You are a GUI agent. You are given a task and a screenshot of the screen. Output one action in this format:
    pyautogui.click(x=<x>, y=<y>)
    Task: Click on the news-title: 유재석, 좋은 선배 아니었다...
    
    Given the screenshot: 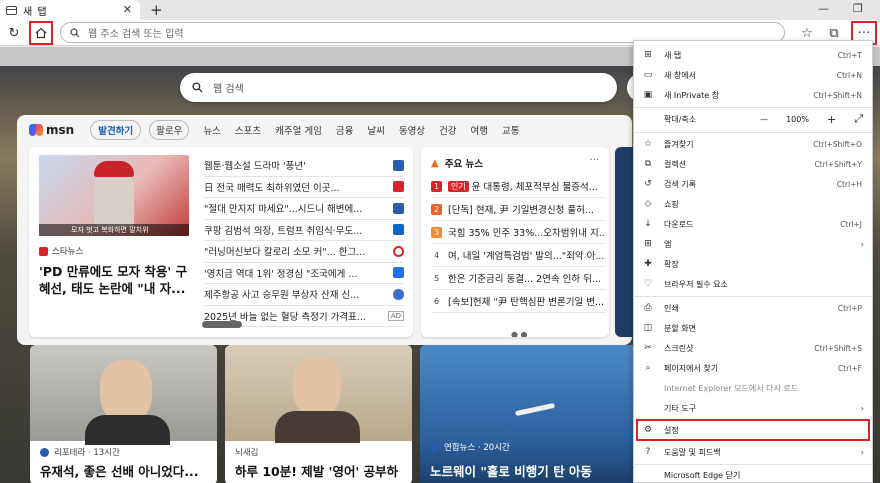 What is the action you would take?
    pyautogui.click(x=119, y=471)
    